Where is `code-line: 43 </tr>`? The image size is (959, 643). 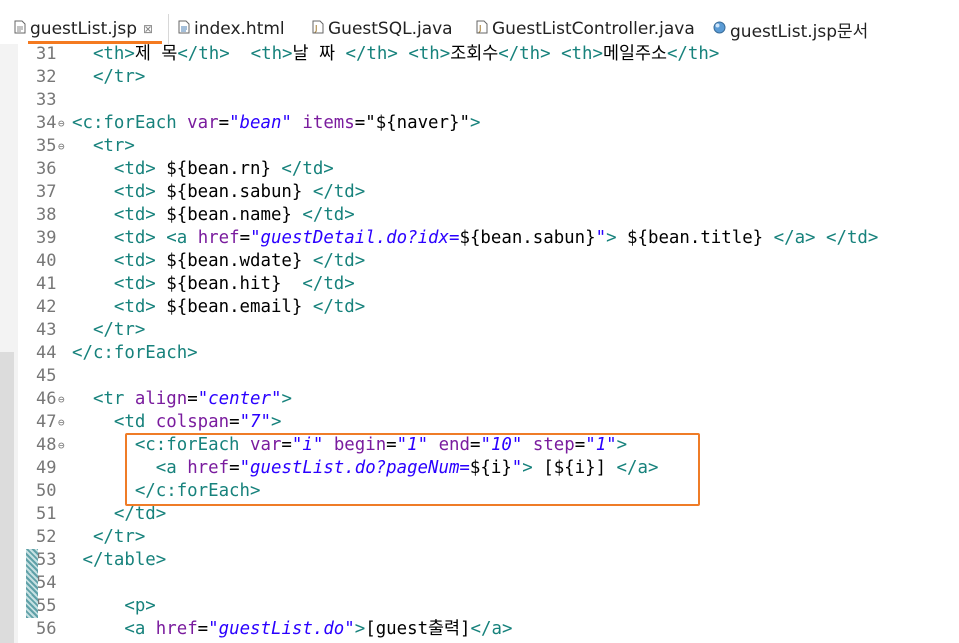 code-line: 43 </tr> is located at coordinates (479, 330).